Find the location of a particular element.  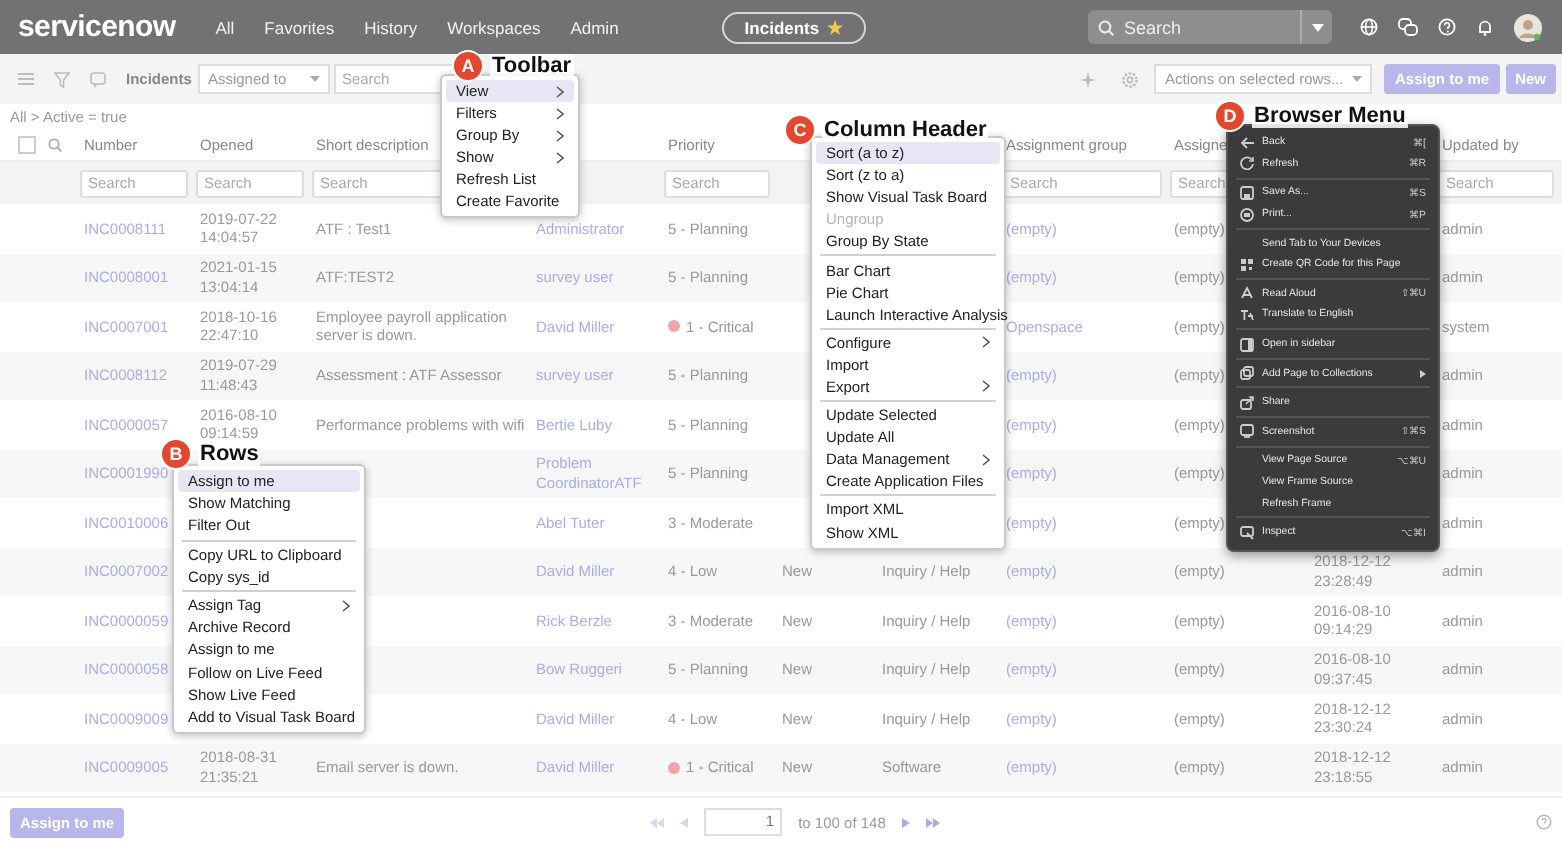

nav-link: Admin is located at coordinates (594, 27).